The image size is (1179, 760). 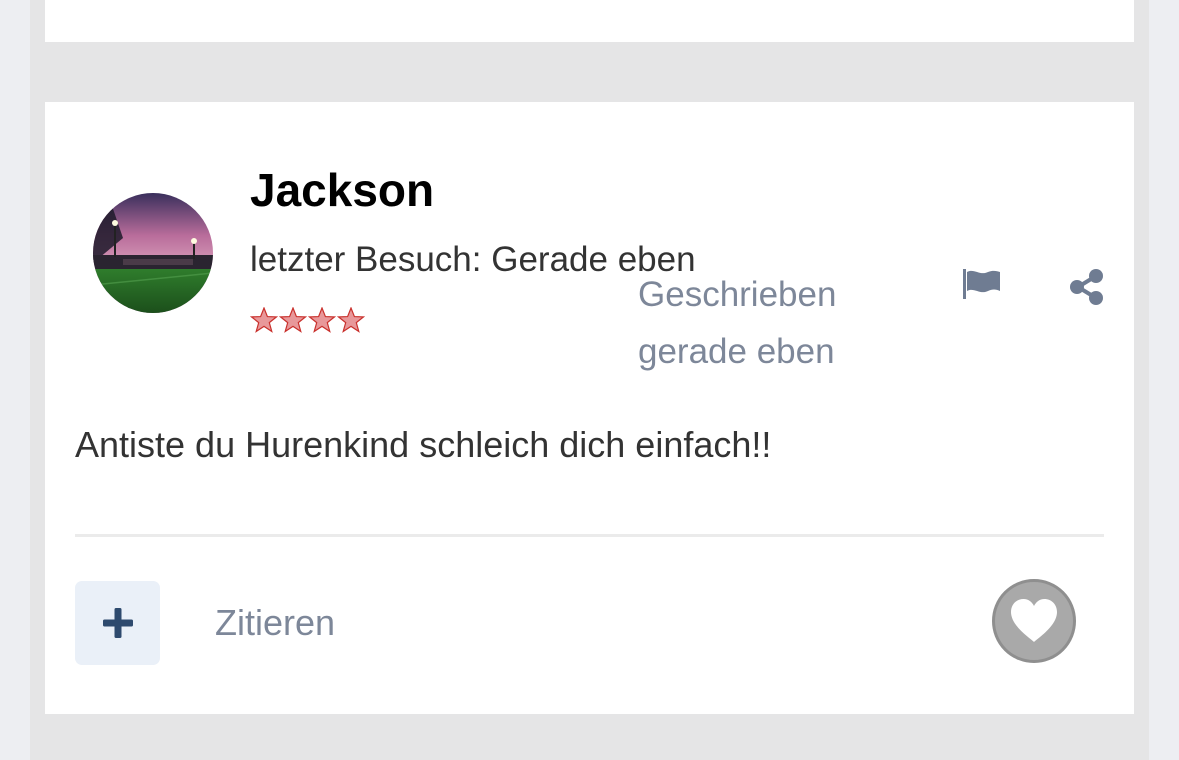 What do you see at coordinates (473, 259) in the screenshot?
I see `last-visit-status: letzter Besuch: Gerade eben` at bounding box center [473, 259].